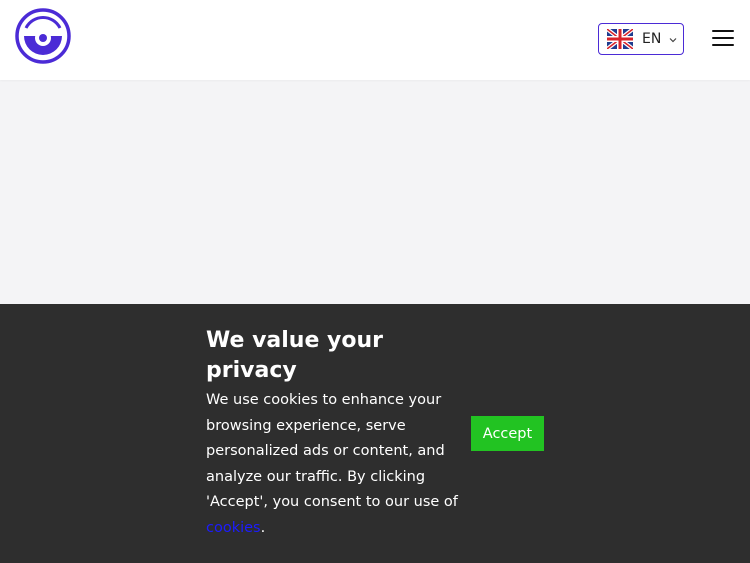  I want to click on cookie-text-end: ., so click(263, 527).